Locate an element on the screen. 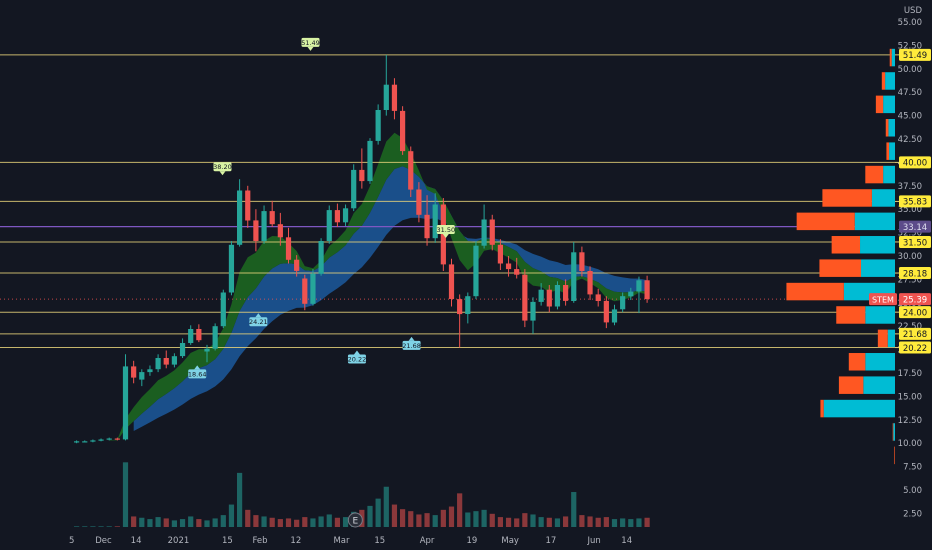  x-tick-label: 19 is located at coordinates (471, 541).